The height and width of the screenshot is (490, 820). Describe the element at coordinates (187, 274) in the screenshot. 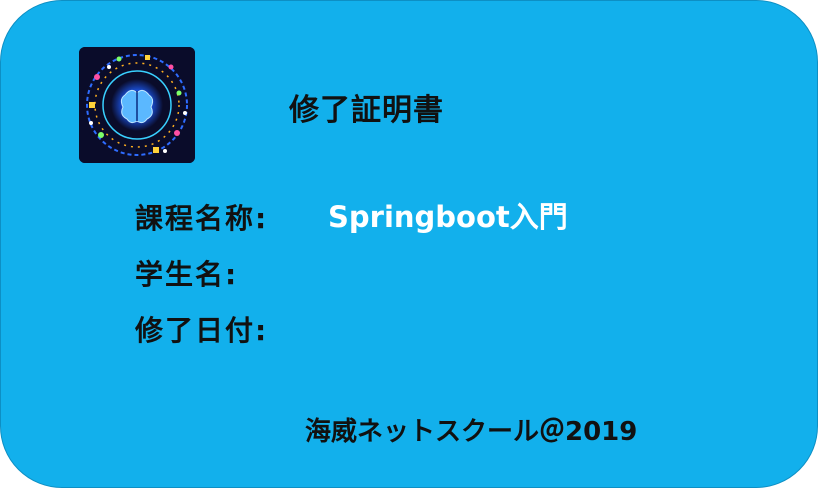

I see `student-name-label: 学生名:` at that location.